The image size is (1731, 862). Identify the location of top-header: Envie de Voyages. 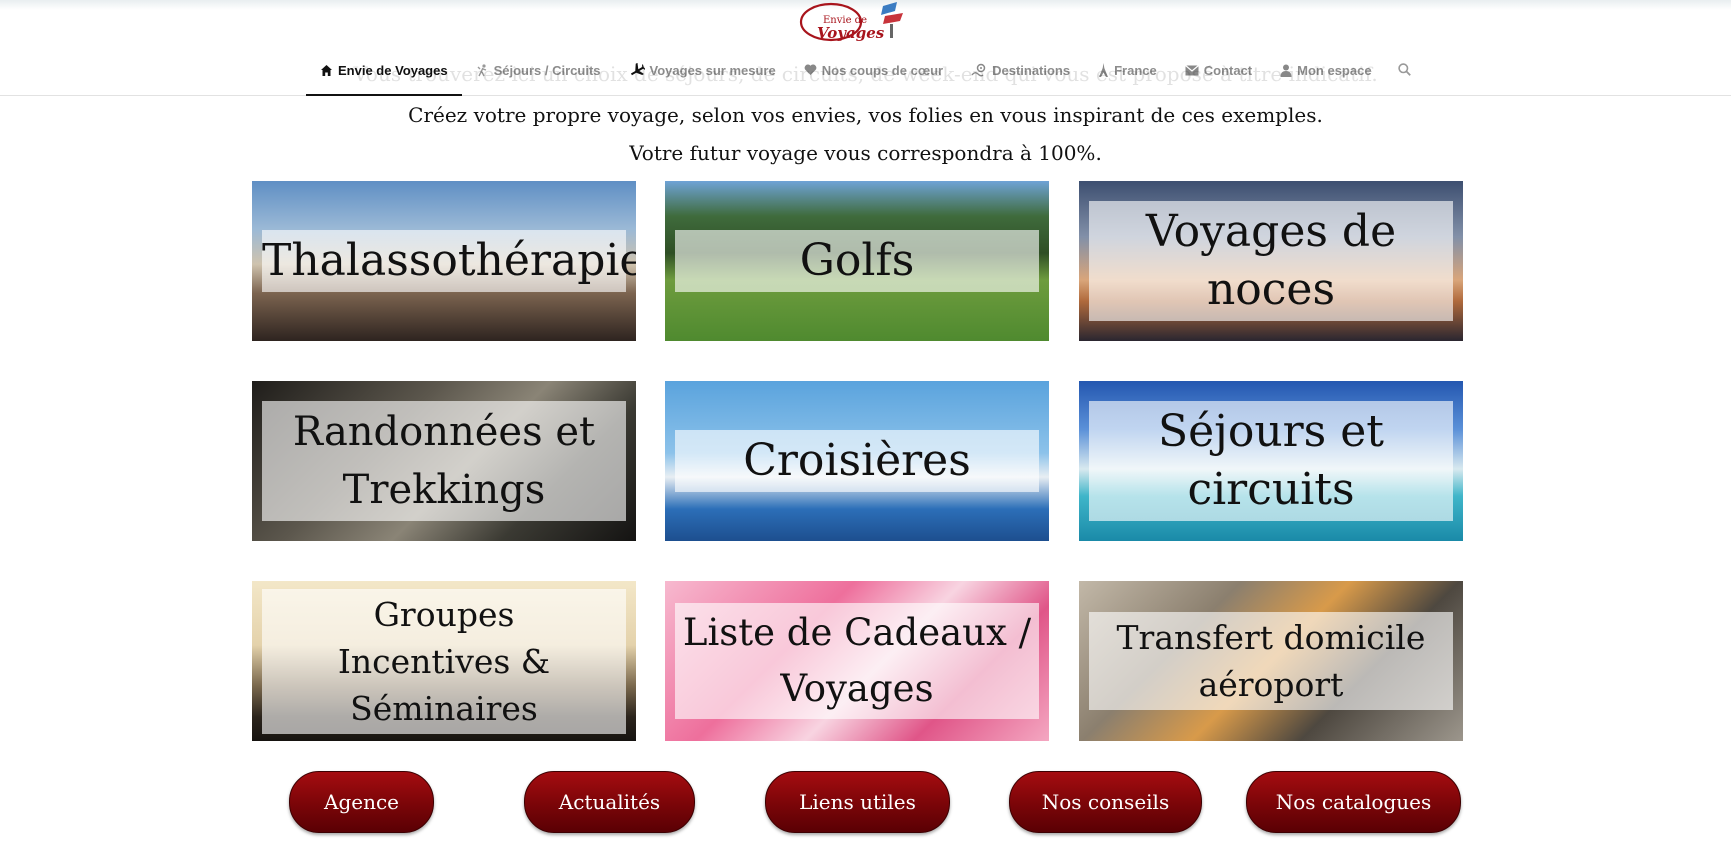
(865, 23).